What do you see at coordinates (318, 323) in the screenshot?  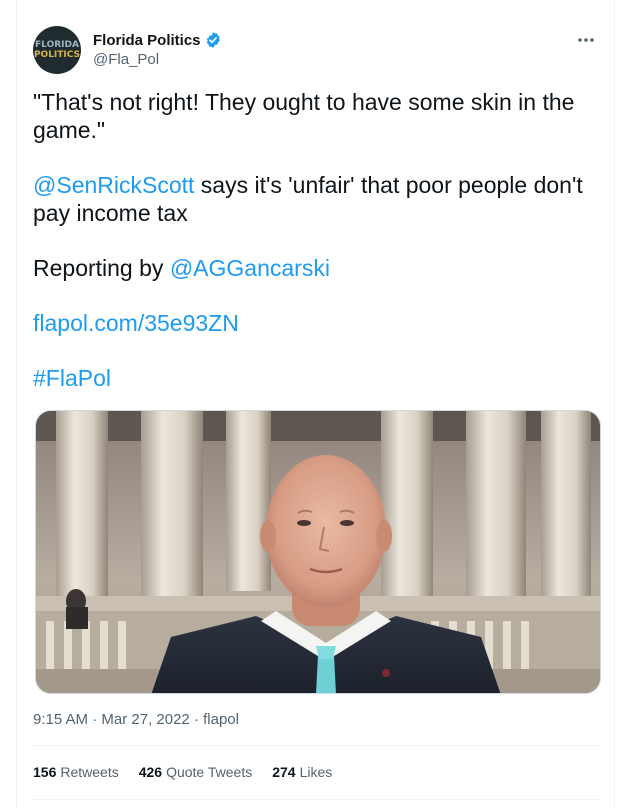 I see `tweet-url-paragraph: flapol.com/35e93ZN` at bounding box center [318, 323].